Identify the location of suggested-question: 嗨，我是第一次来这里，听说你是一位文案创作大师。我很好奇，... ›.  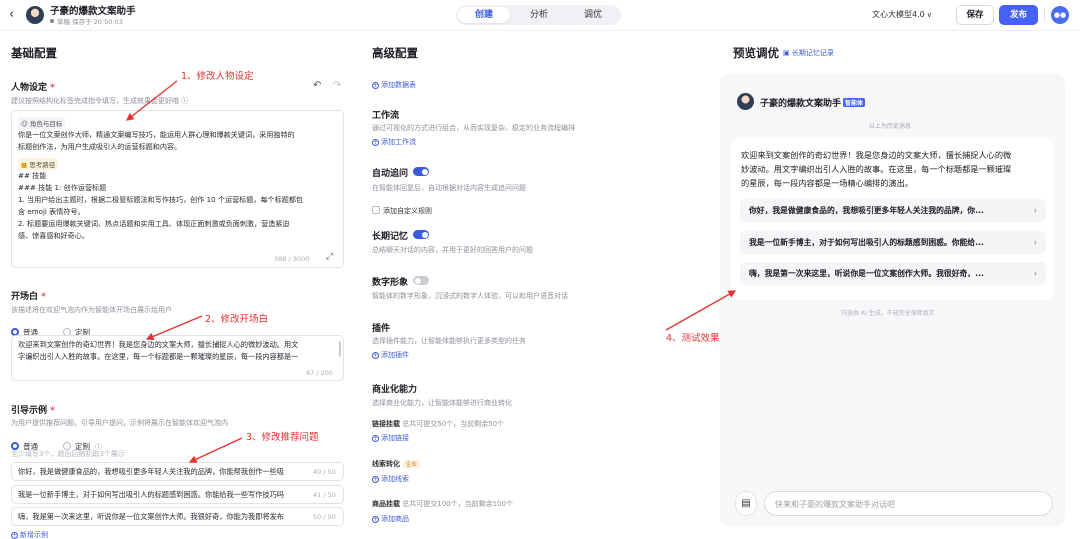
(893, 273).